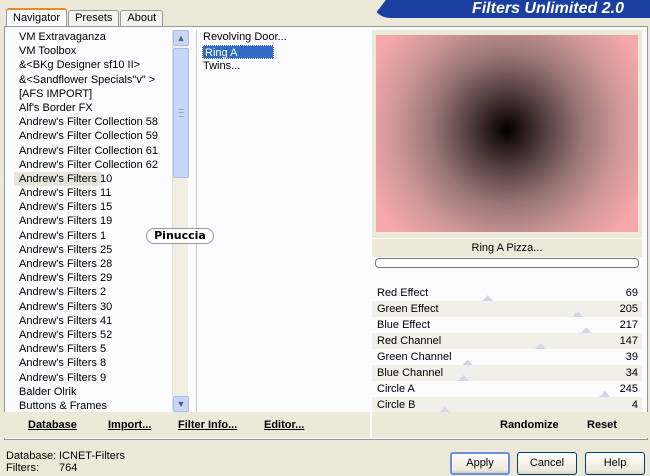  Describe the element at coordinates (22, 468) in the screenshot. I see `filters-label: Filters:` at that location.